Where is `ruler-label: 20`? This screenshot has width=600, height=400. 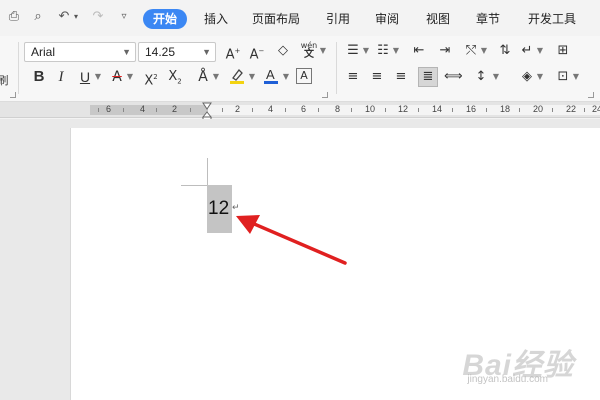 ruler-label: 20 is located at coordinates (538, 109).